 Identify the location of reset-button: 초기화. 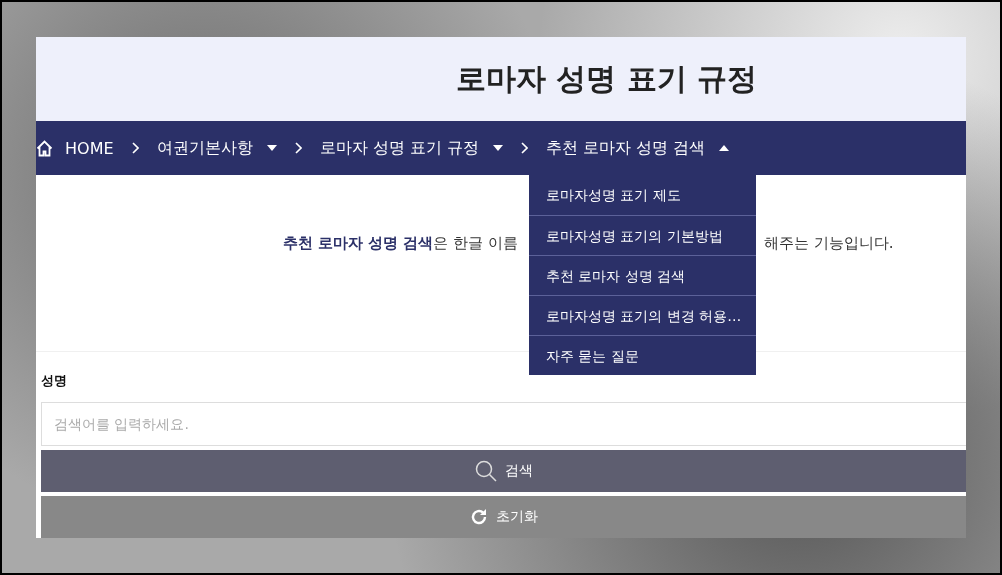
(503, 517).